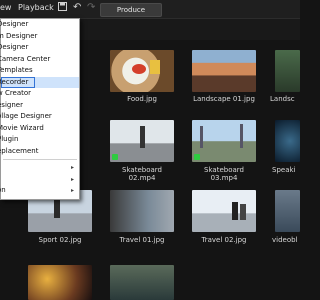 The width and height of the screenshot is (320, 300). I want to click on media-thumb-people, so click(142, 282).